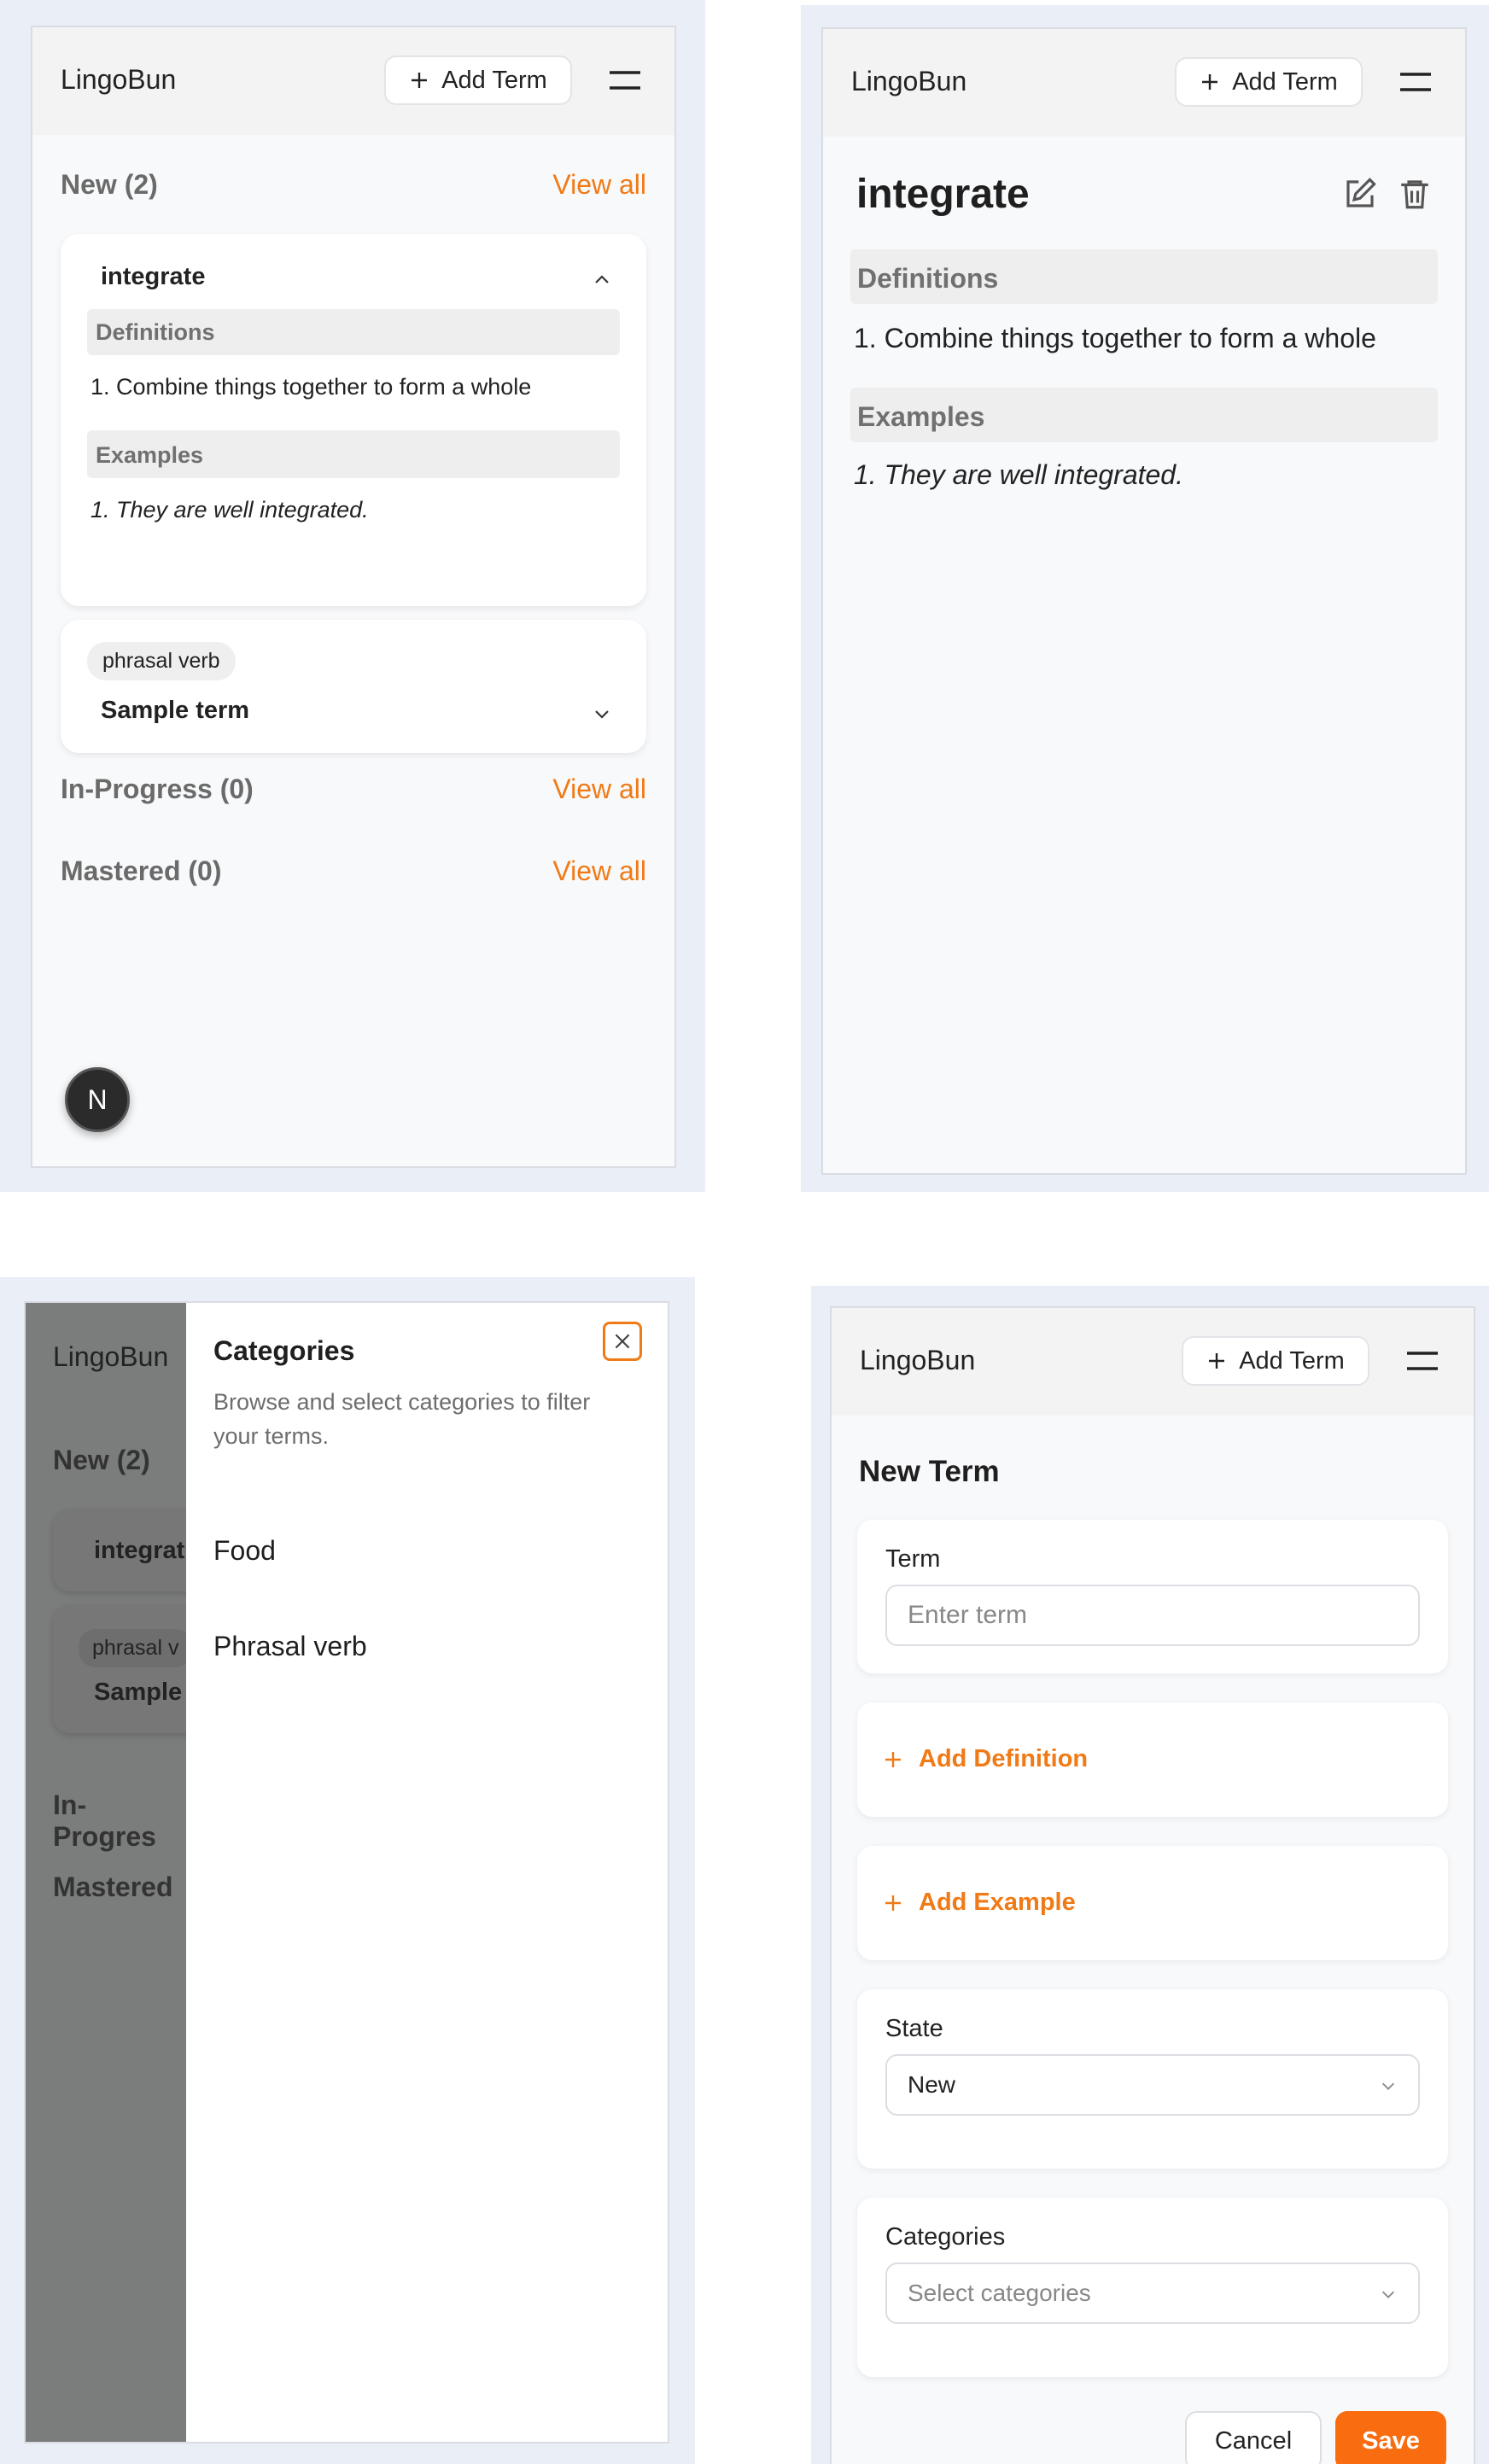 The height and width of the screenshot is (2464, 1489). Describe the element at coordinates (119, 1669) in the screenshot. I see `term-card: phrasal v Sample` at that location.